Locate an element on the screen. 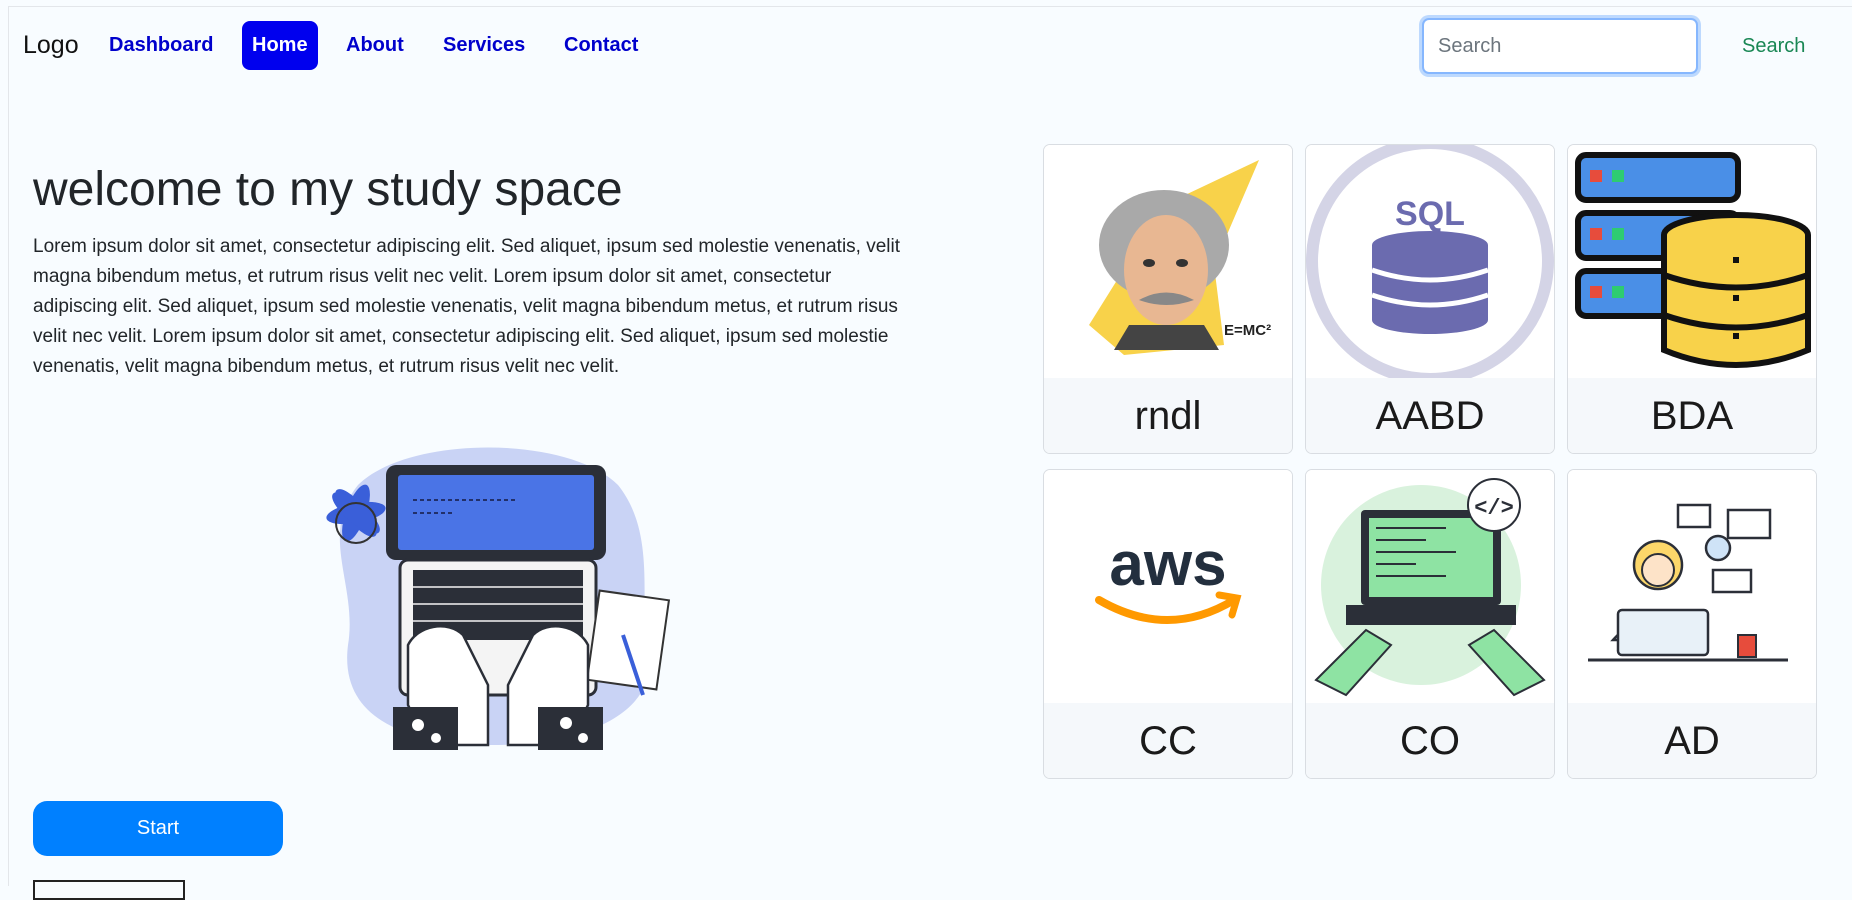  nav-link-home: Home is located at coordinates (280, 45).